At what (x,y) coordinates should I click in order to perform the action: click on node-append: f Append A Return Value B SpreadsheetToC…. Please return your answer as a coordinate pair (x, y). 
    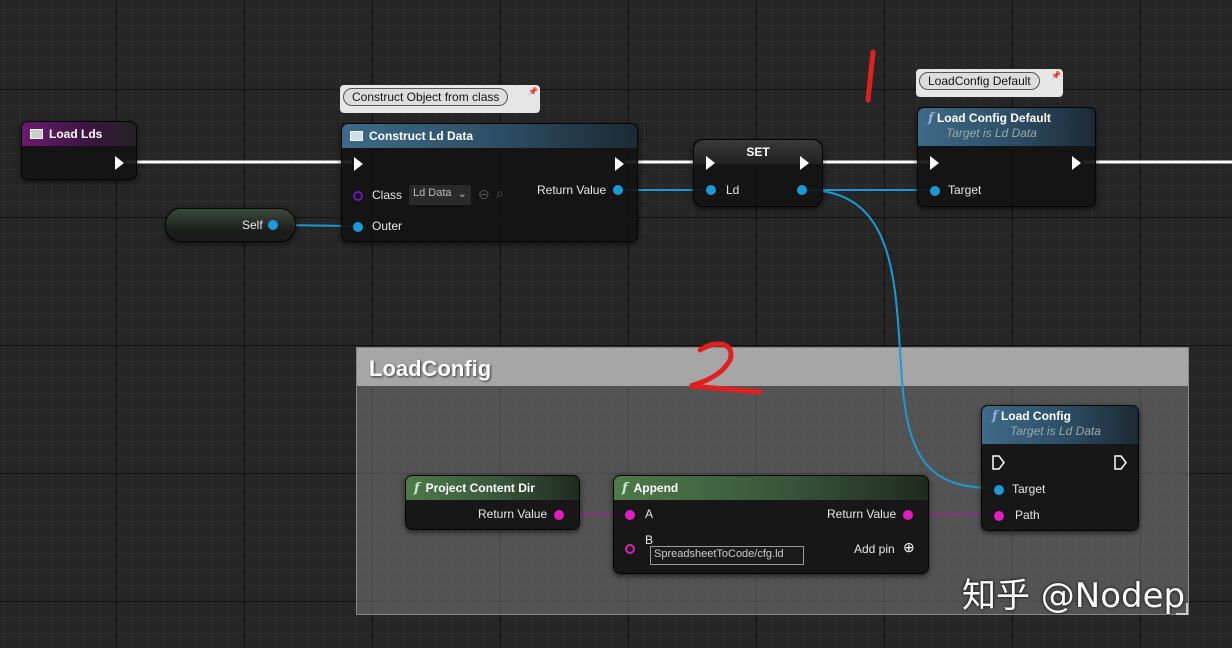
    Looking at the image, I should click on (771, 524).